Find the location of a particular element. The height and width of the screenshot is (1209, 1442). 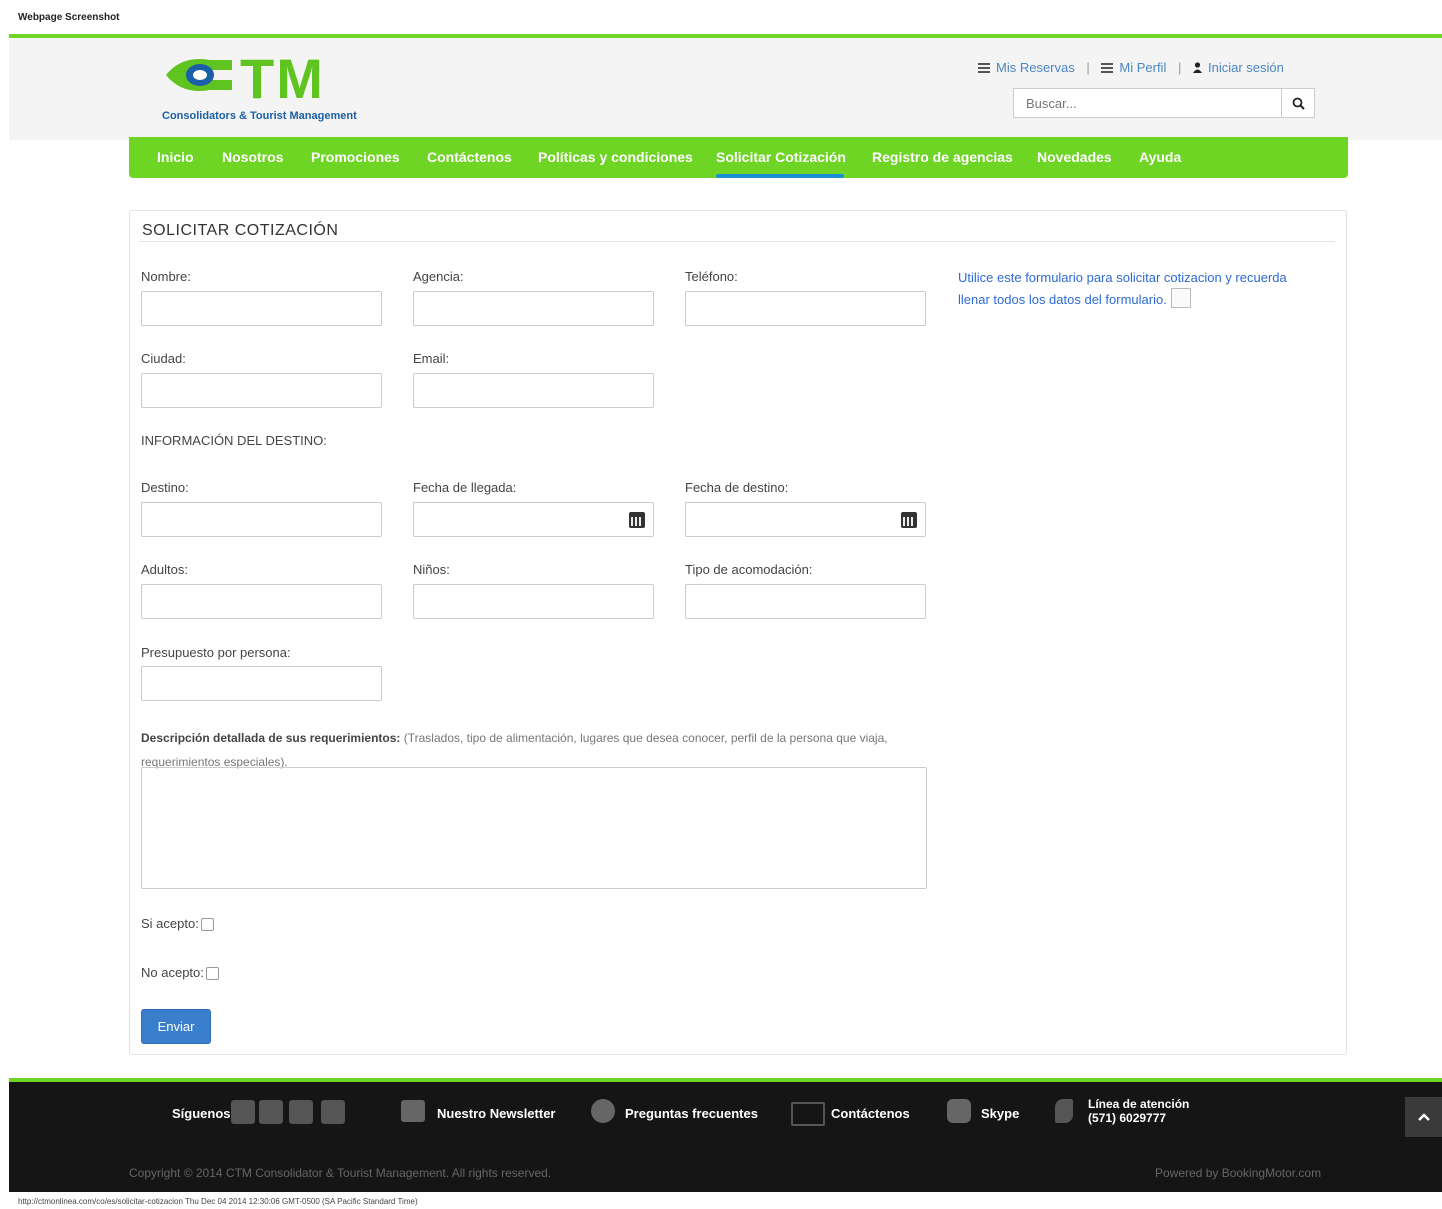

telefono-label: Teléfono: is located at coordinates (711, 276).